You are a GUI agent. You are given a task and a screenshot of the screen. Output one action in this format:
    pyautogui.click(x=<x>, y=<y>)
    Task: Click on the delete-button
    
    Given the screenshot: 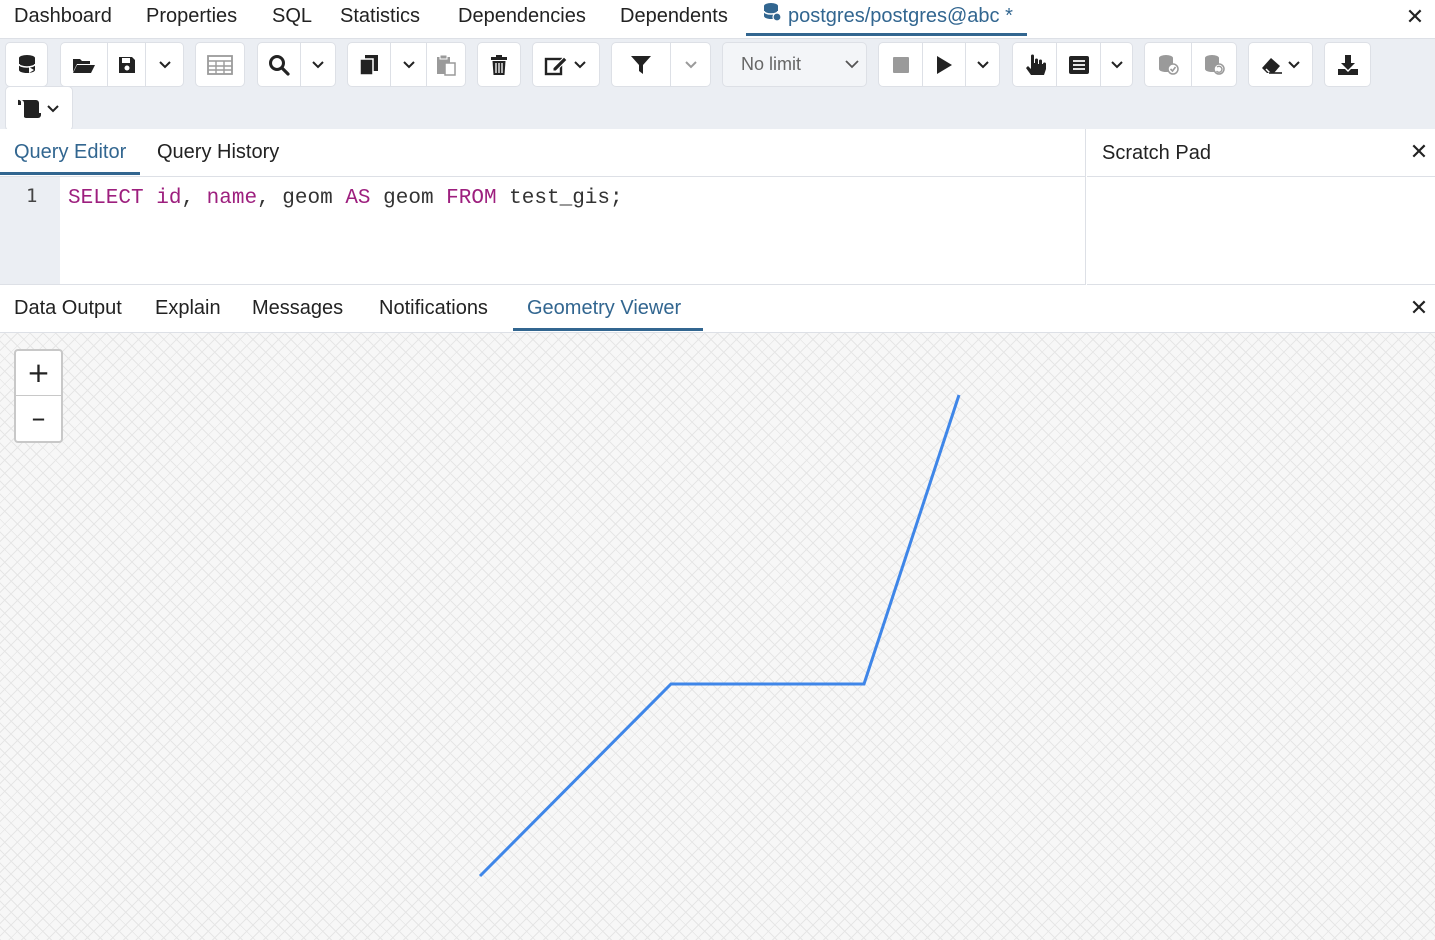 What is the action you would take?
    pyautogui.click(x=499, y=64)
    